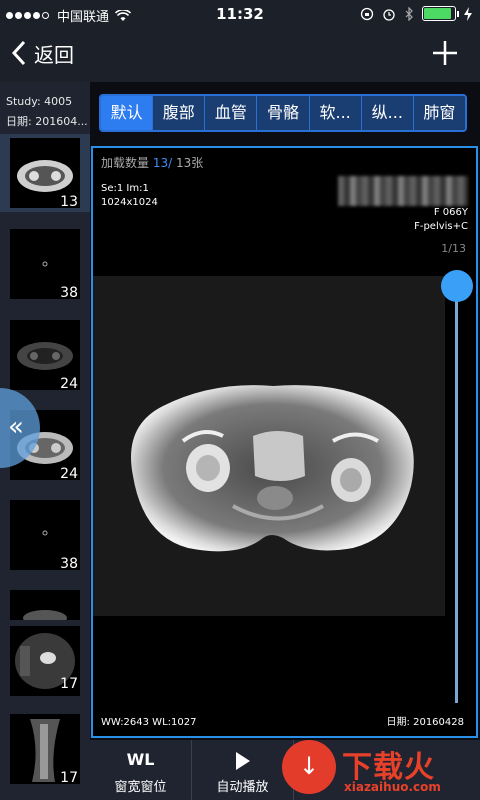 The height and width of the screenshot is (800, 480). What do you see at coordinates (125, 188) in the screenshot?
I see `series-image-index: Se:1 Im:1` at bounding box center [125, 188].